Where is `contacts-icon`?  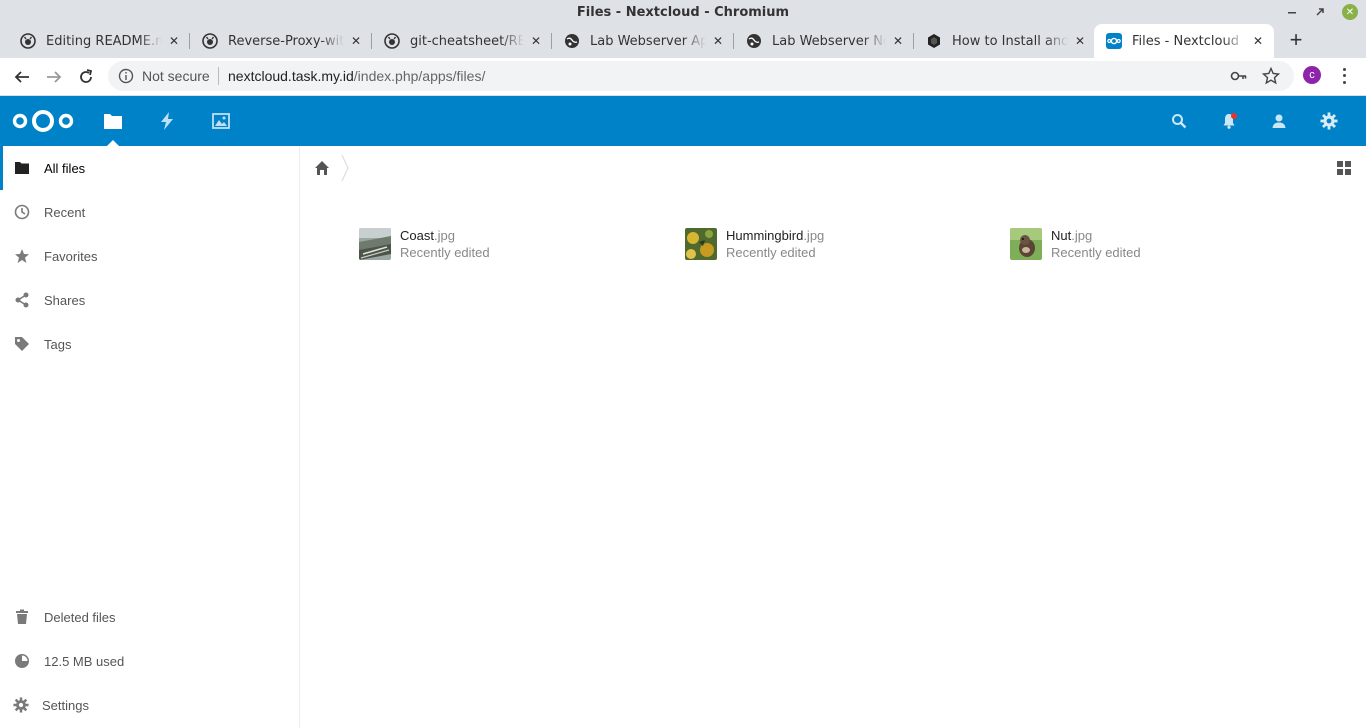 contacts-icon is located at coordinates (1279, 121).